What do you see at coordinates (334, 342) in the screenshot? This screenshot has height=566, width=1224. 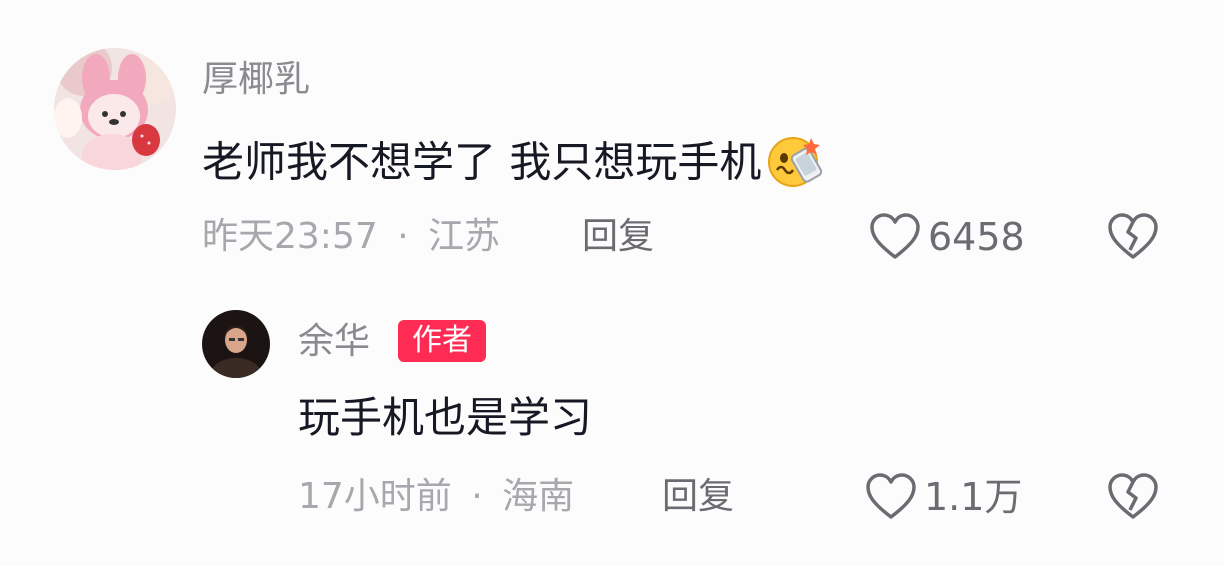 I see `author-username: 余华` at bounding box center [334, 342].